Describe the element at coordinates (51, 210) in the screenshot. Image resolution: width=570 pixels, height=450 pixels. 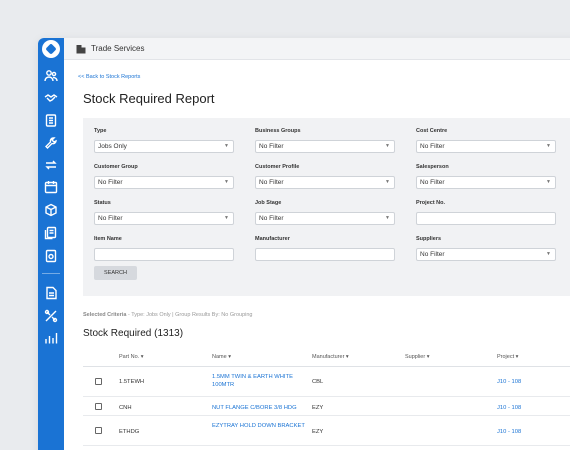
I see `box-icon` at that location.